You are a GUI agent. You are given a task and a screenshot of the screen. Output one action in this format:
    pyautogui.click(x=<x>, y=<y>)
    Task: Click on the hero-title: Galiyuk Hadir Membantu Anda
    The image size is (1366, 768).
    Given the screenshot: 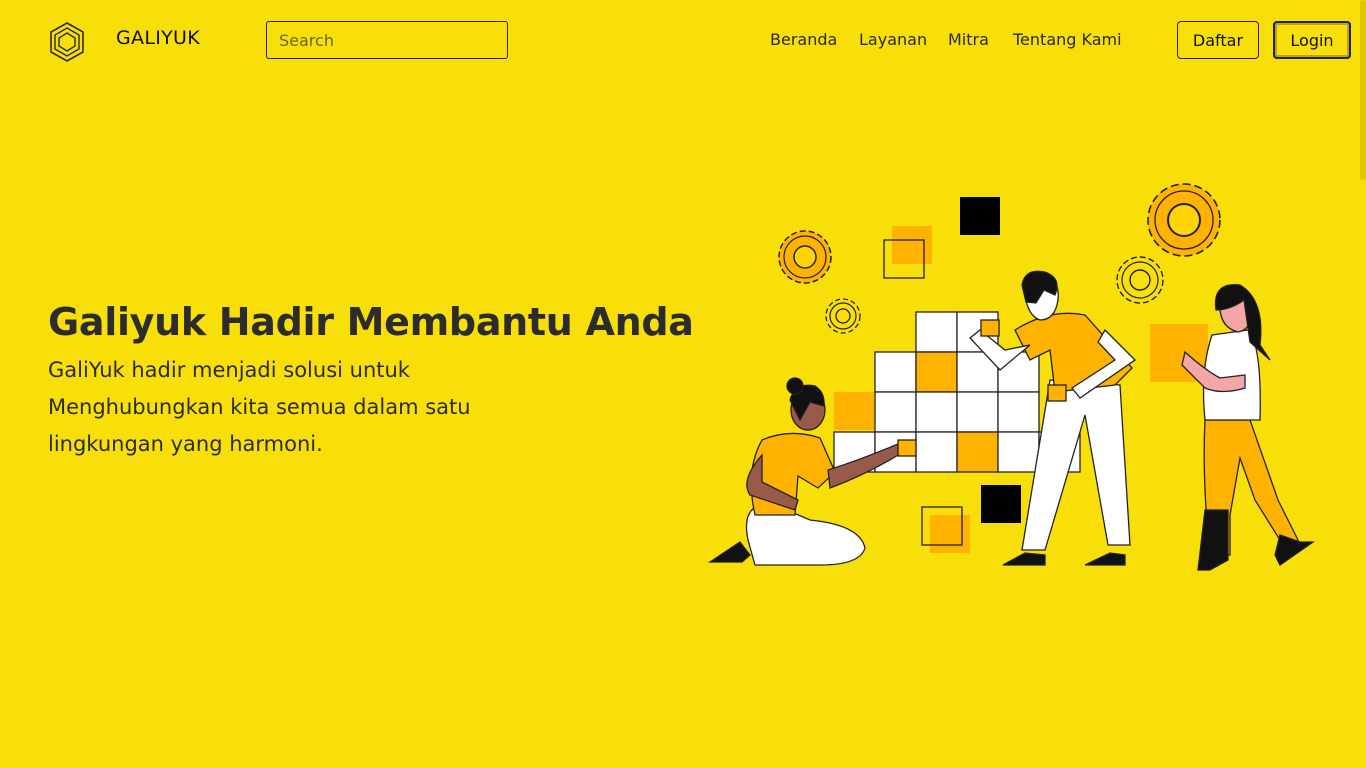 What is the action you would take?
    pyautogui.click(x=371, y=322)
    